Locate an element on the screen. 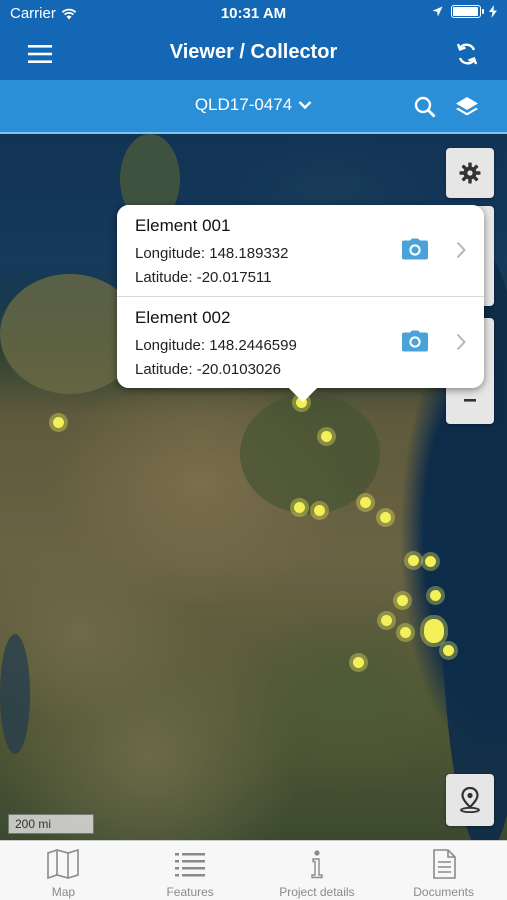 The image size is (507, 900). page-title: Viewer / Collector is located at coordinates (253, 52).